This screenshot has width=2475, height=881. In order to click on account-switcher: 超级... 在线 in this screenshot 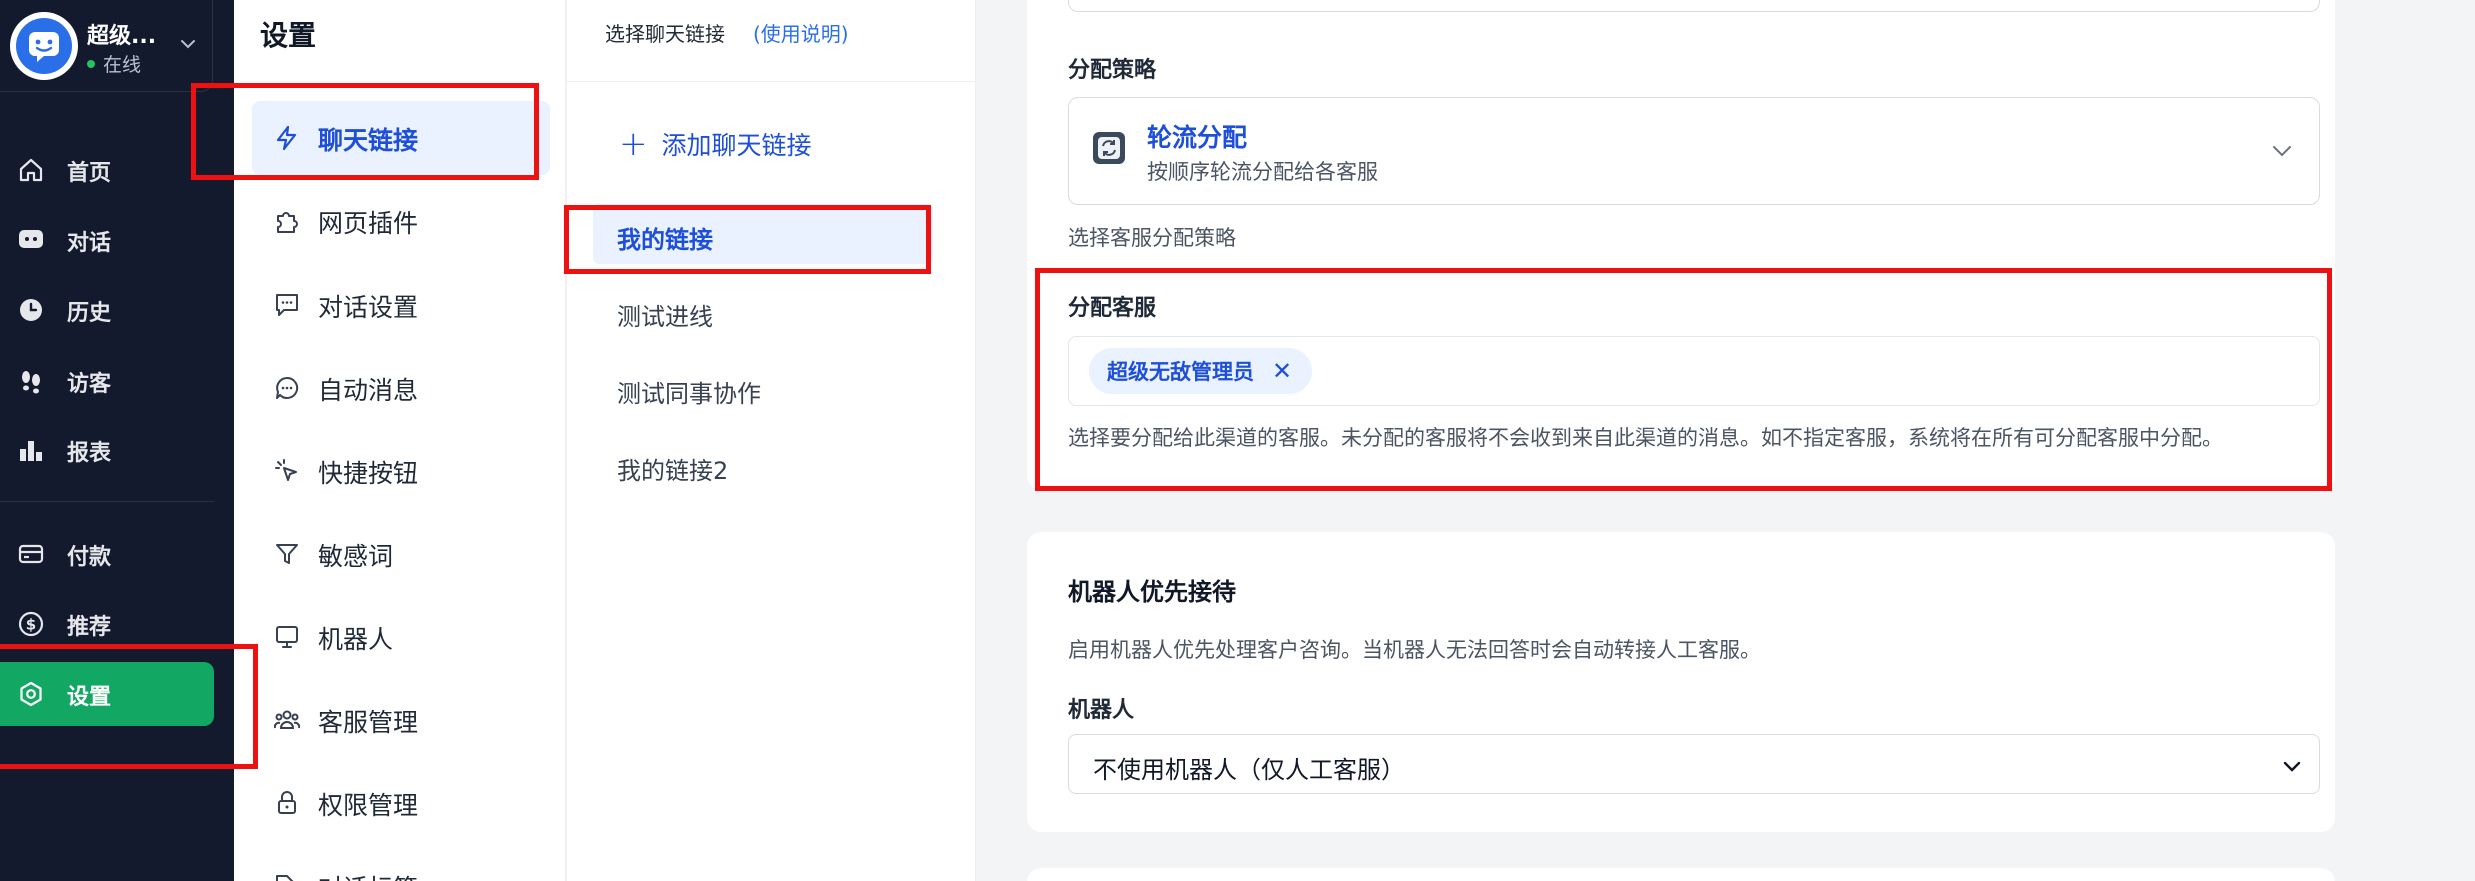, I will do `click(106, 46)`.